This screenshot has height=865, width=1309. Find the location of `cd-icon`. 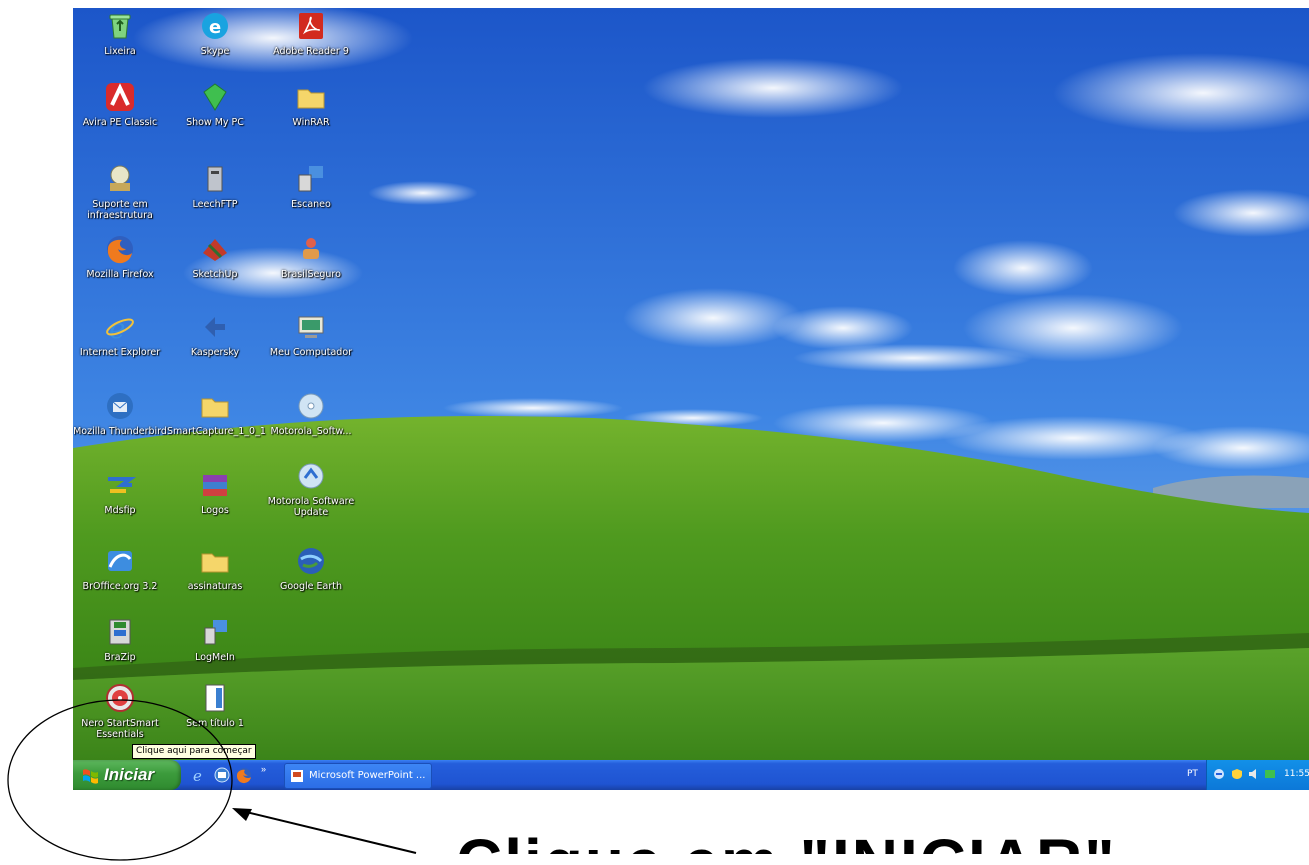

cd-icon is located at coordinates (311, 406).